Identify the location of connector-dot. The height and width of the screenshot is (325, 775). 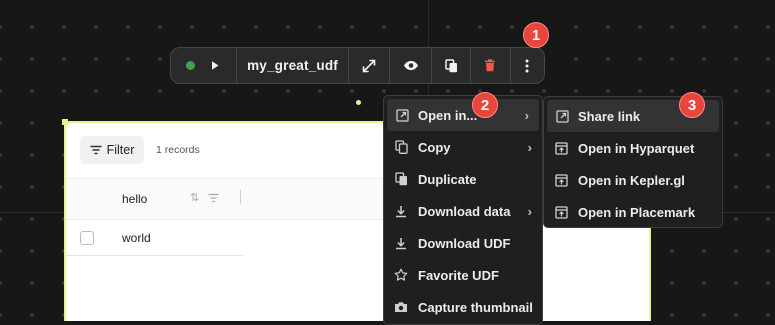
(358, 102).